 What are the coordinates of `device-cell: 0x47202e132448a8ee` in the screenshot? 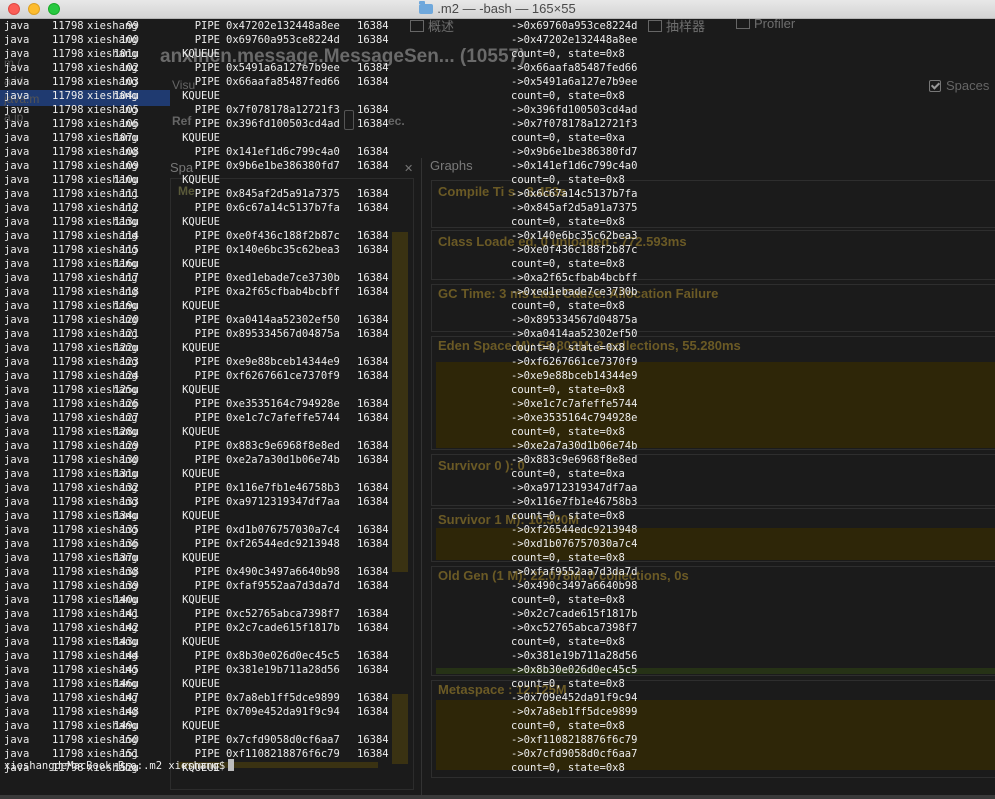 It's located at (283, 26).